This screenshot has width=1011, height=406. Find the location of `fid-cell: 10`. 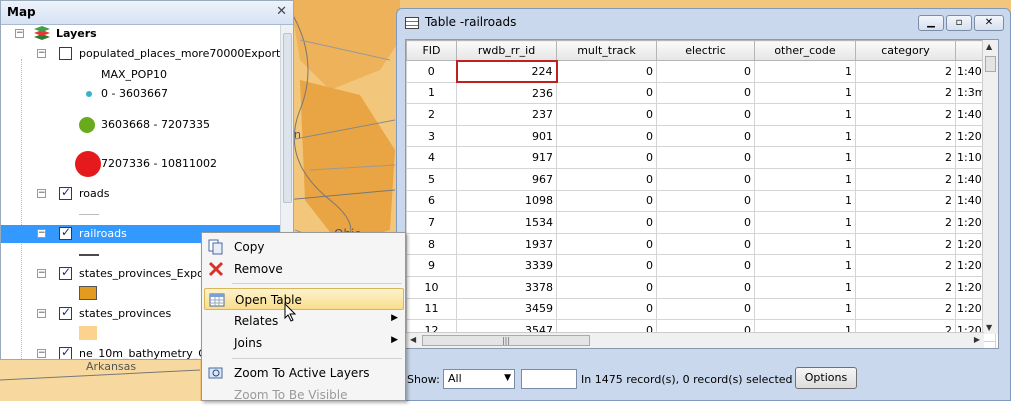

fid-cell: 10 is located at coordinates (431, 287).